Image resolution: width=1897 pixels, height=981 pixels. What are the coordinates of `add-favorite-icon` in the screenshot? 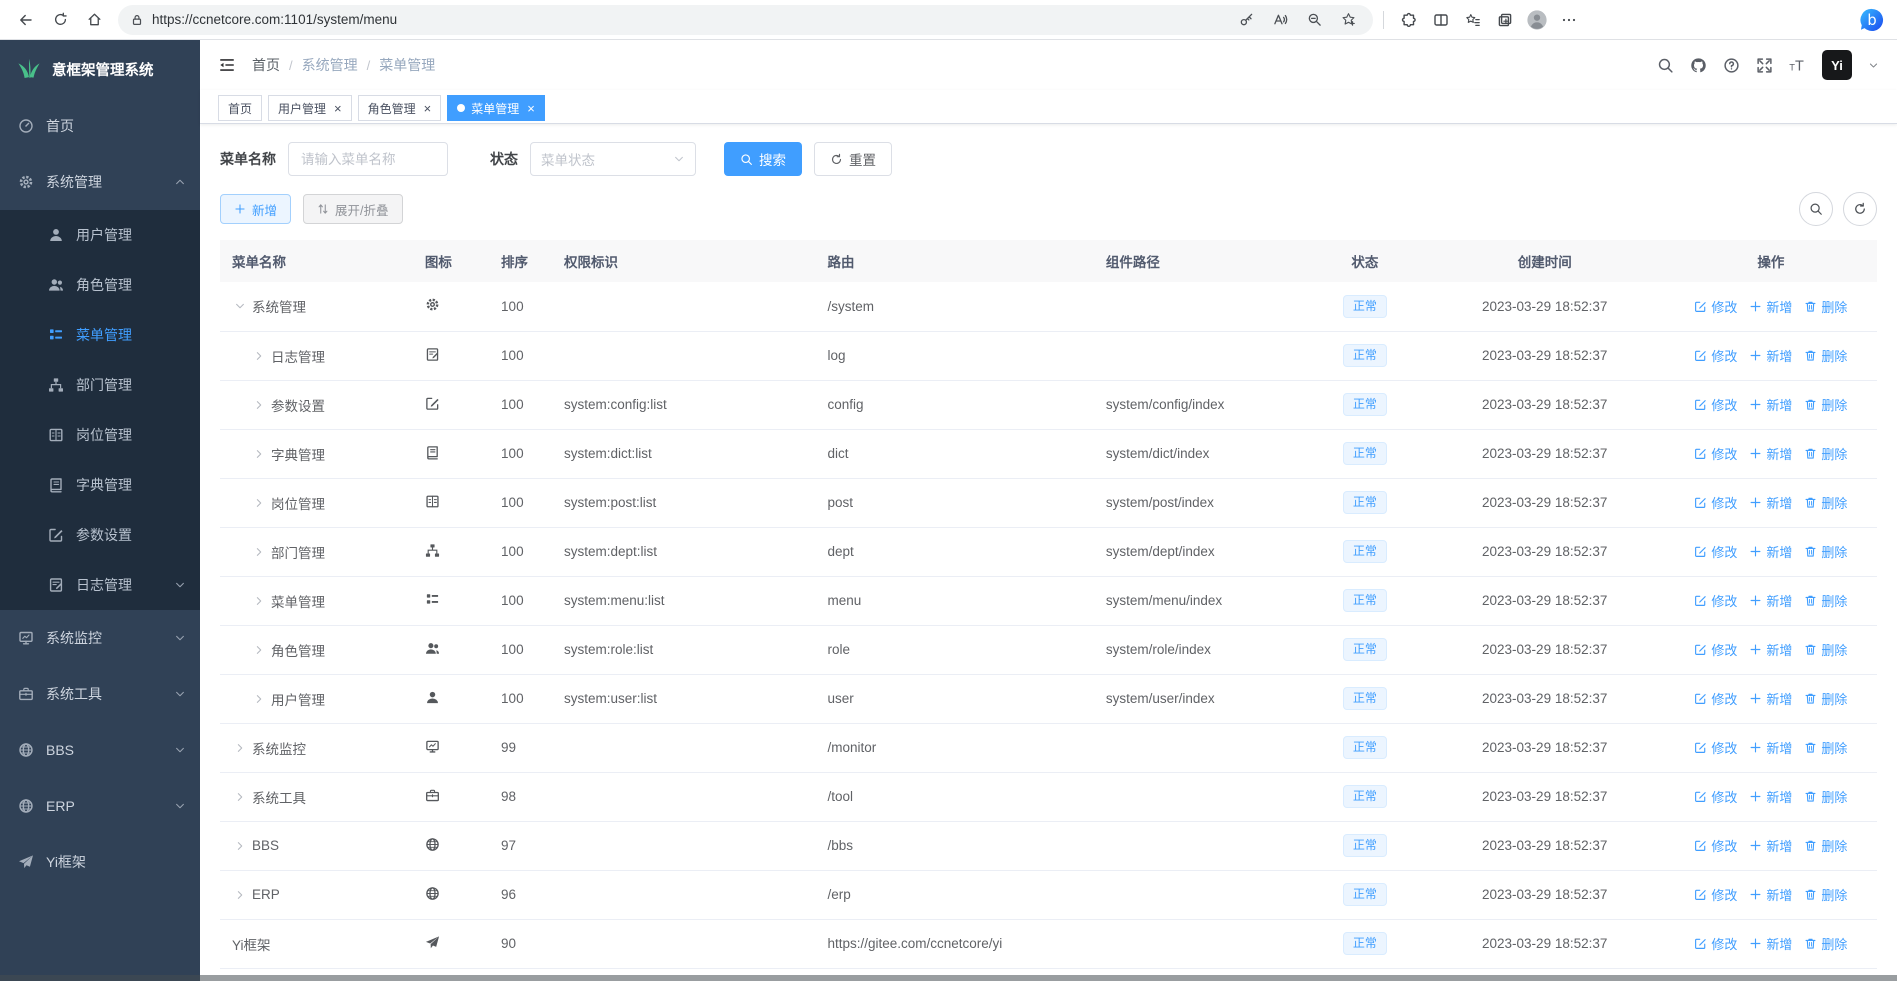 It's located at (1348, 20).